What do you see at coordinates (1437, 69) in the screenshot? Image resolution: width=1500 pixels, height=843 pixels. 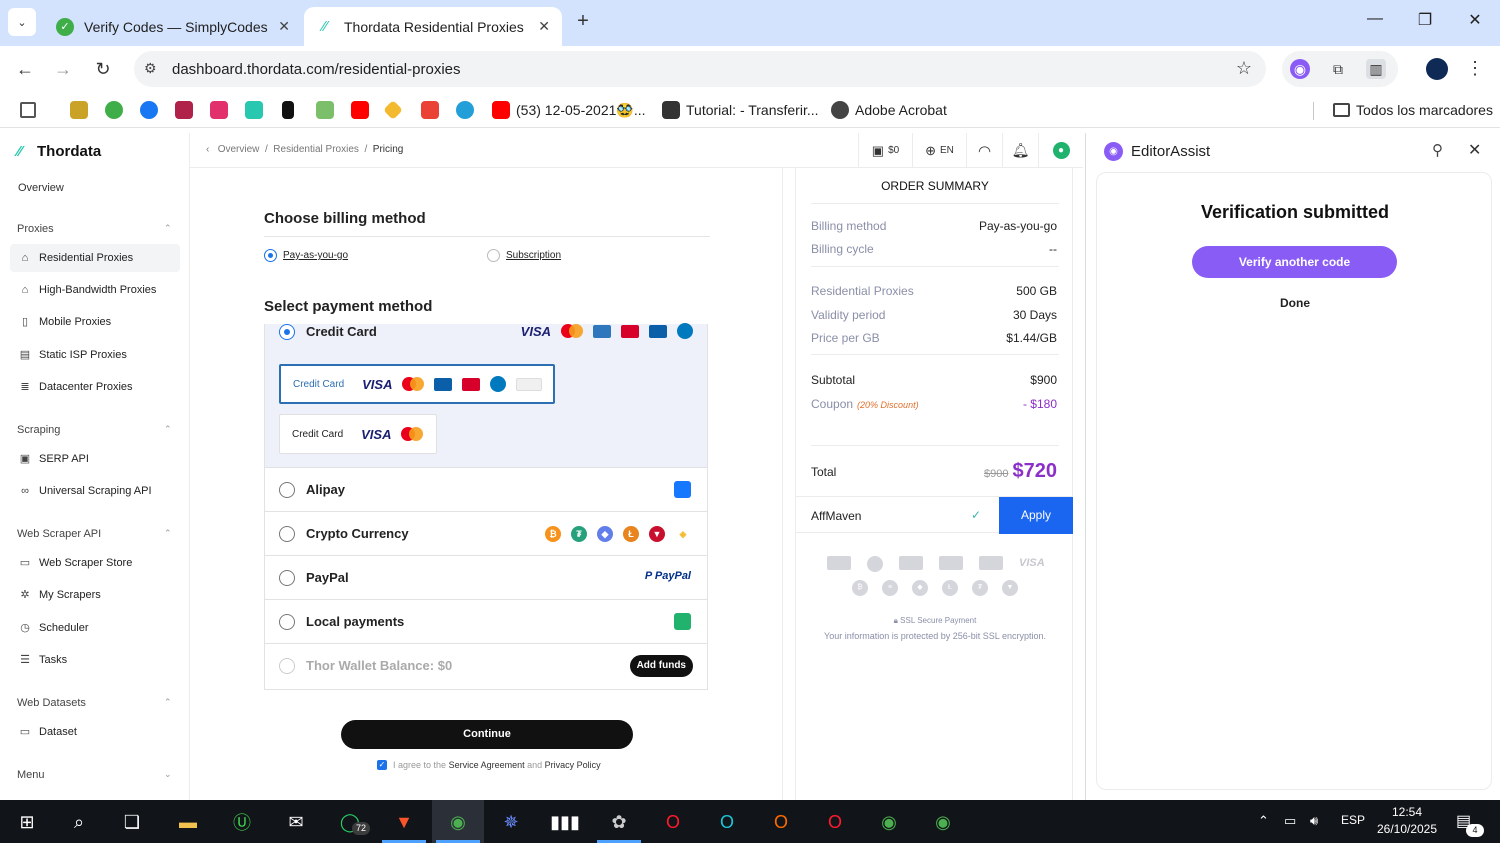 I see `profile-avatar` at bounding box center [1437, 69].